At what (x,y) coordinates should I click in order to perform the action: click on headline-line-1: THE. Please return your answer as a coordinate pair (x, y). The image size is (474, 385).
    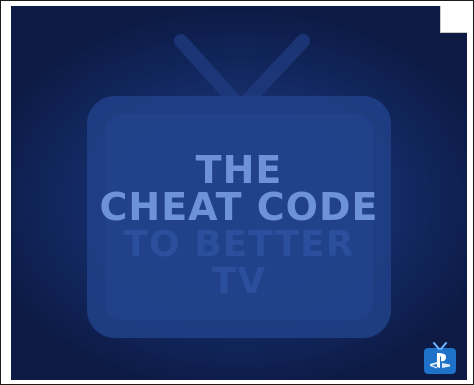
    Looking at the image, I should click on (239, 170).